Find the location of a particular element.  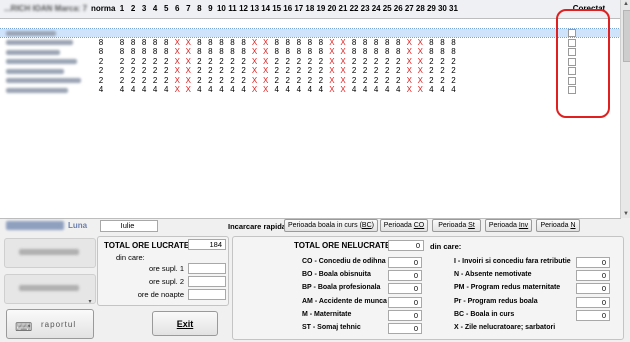

scroll-up-icon: ▲ is located at coordinates (626, 4).